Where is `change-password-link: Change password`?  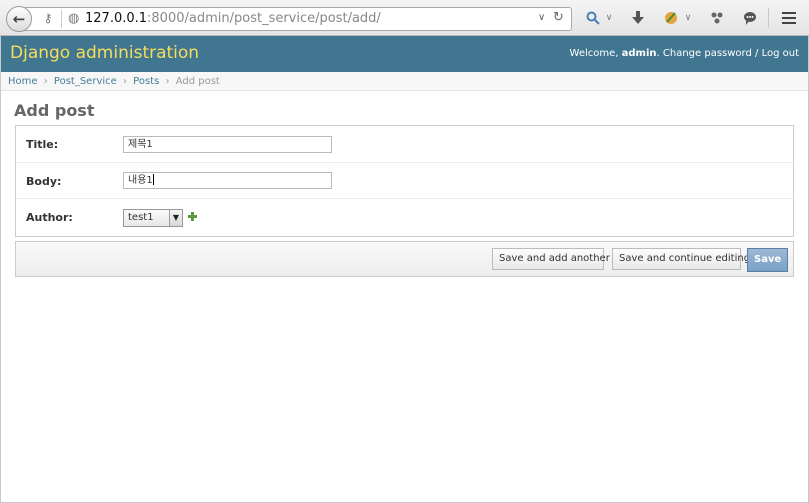
change-password-link: Change password is located at coordinates (707, 53).